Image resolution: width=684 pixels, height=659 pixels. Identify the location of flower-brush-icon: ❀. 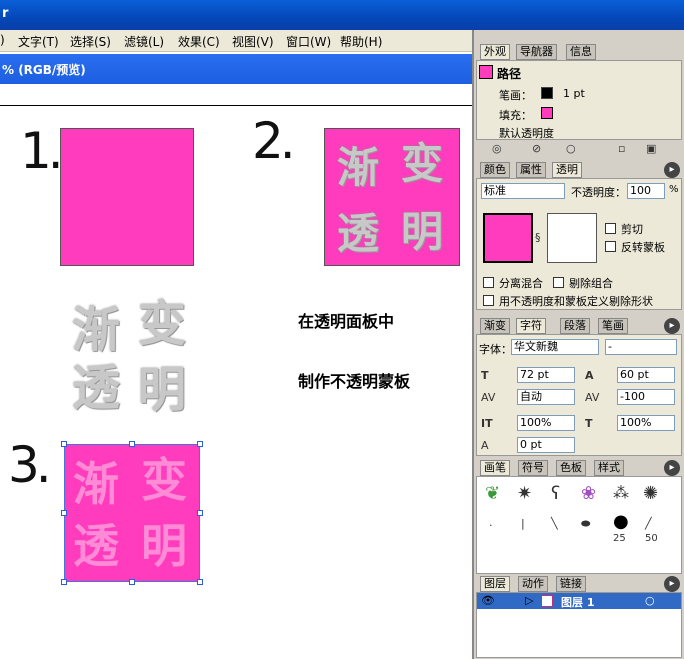
(588, 493).